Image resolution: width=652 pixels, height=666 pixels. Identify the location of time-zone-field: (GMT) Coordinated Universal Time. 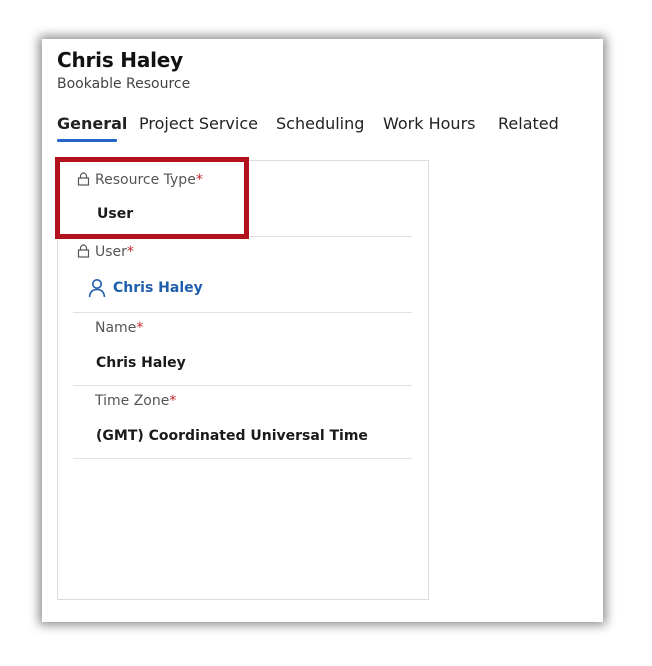
(232, 436).